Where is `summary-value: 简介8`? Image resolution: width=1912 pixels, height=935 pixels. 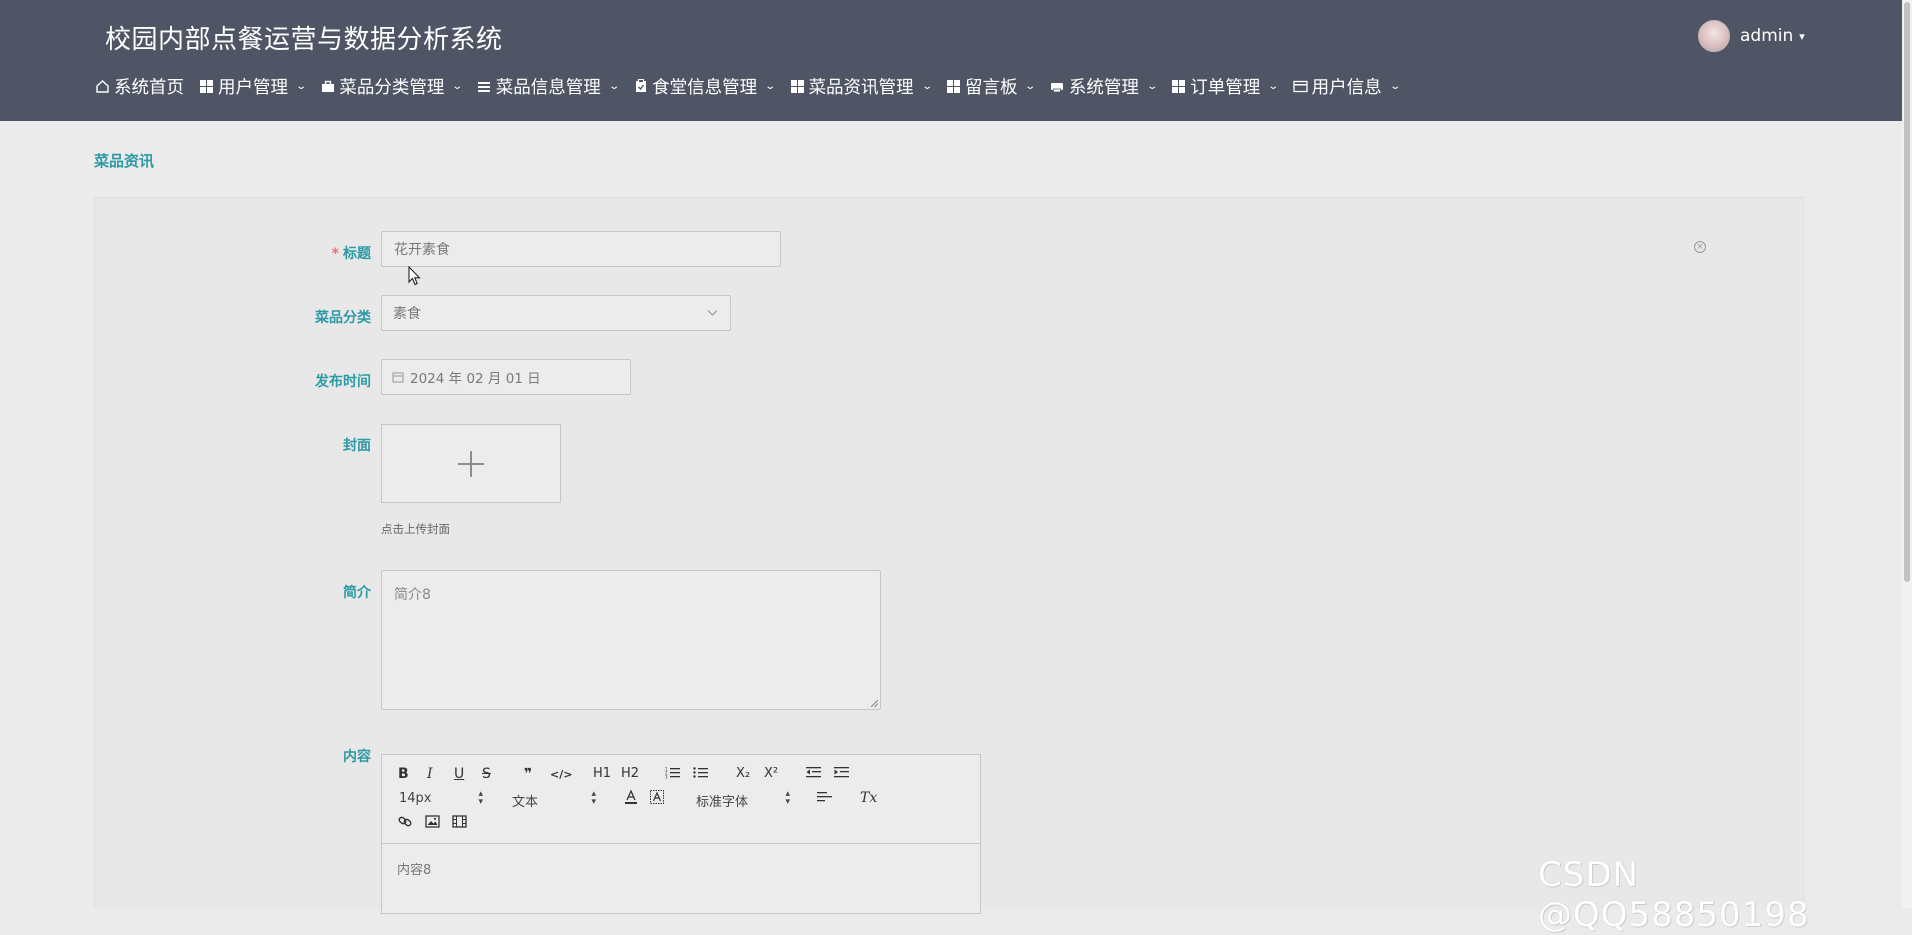
summary-value: 简介8 is located at coordinates (412, 595).